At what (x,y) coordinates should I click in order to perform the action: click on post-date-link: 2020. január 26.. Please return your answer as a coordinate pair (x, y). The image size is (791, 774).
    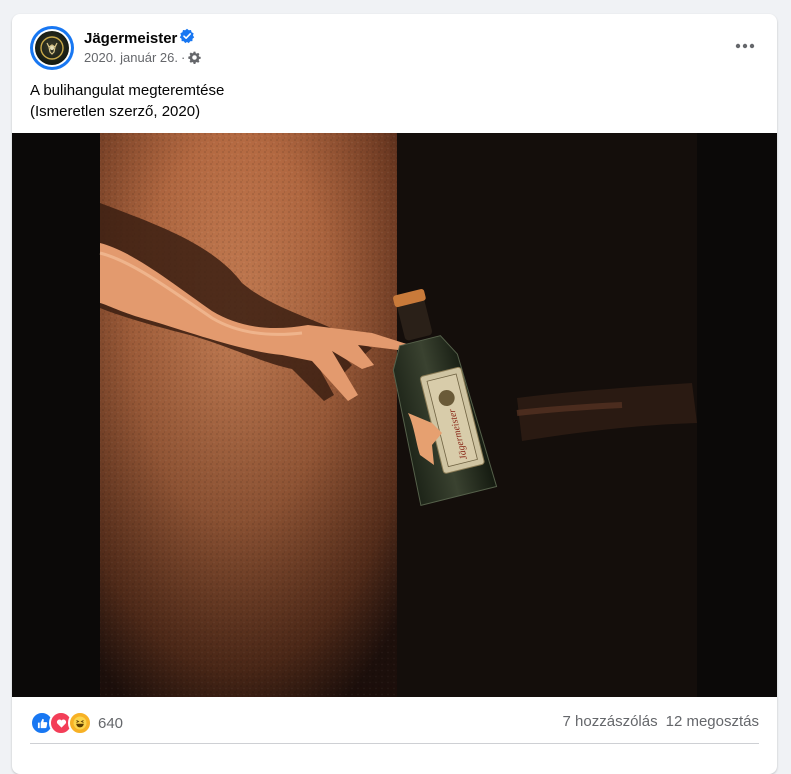
    Looking at the image, I should click on (131, 57).